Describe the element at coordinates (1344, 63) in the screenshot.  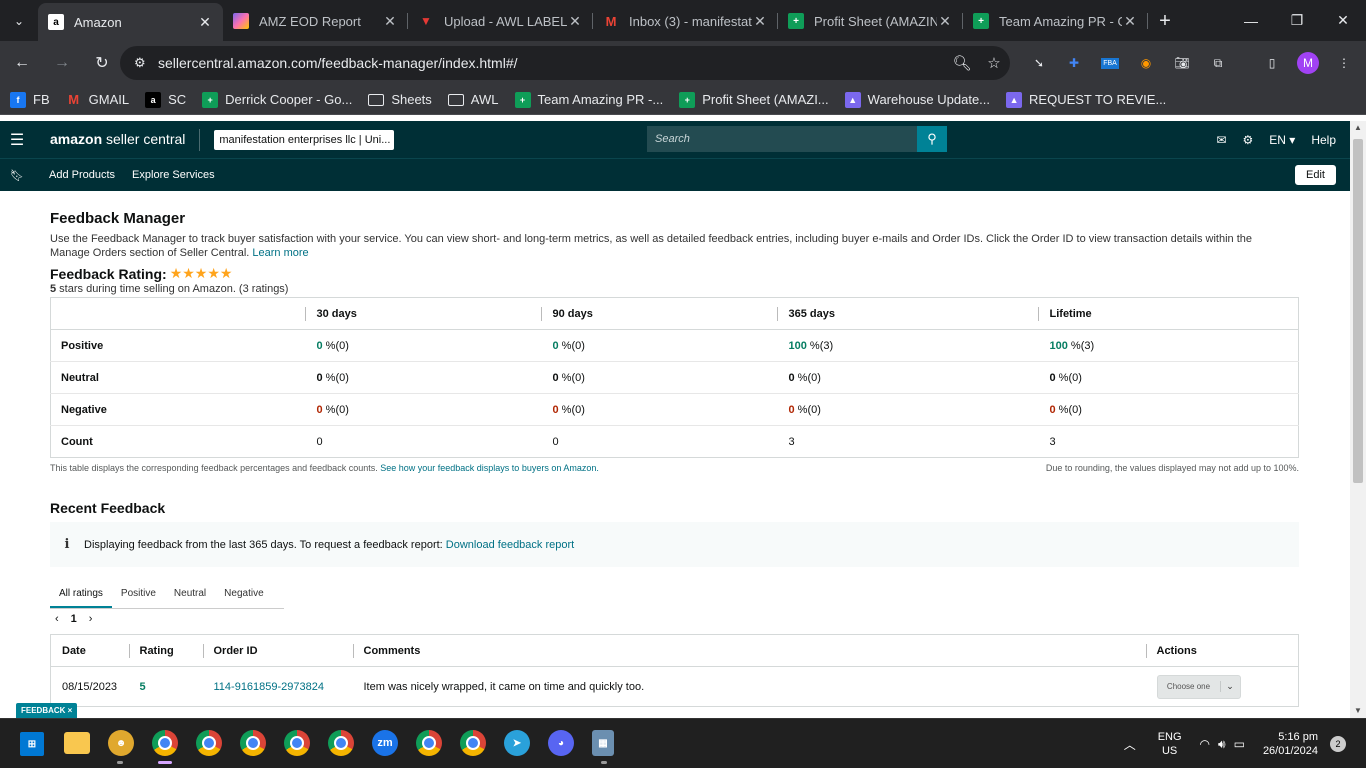
I see `chrome-menu-icon: ⋮` at that location.